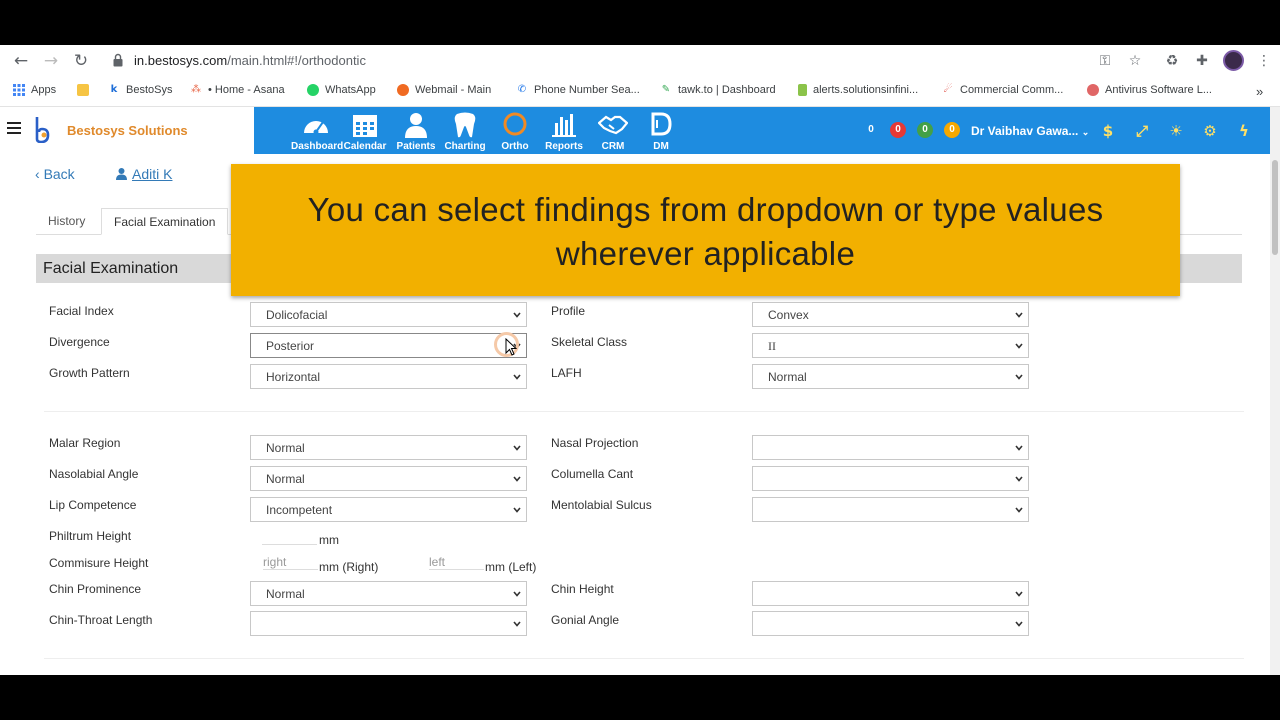 Image resolution: width=1280 pixels, height=720 pixels. Describe the element at coordinates (890, 623) in the screenshot. I see `gonial-angle-select` at that location.